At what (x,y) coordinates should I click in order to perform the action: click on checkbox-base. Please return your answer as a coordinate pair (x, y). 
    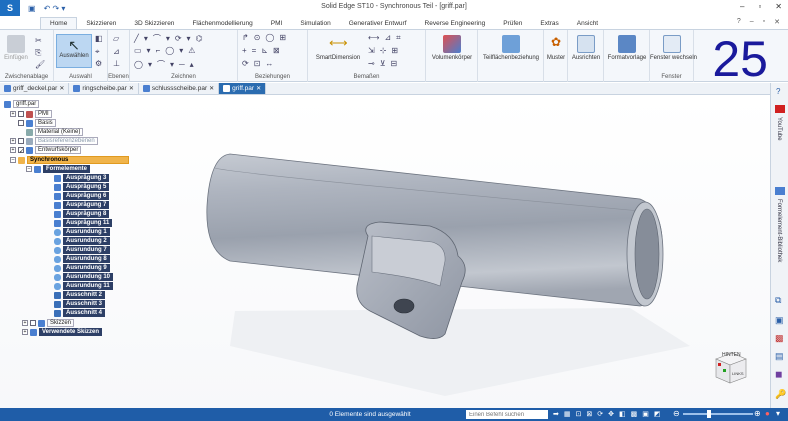
    Looking at the image, I should click on (21, 123).